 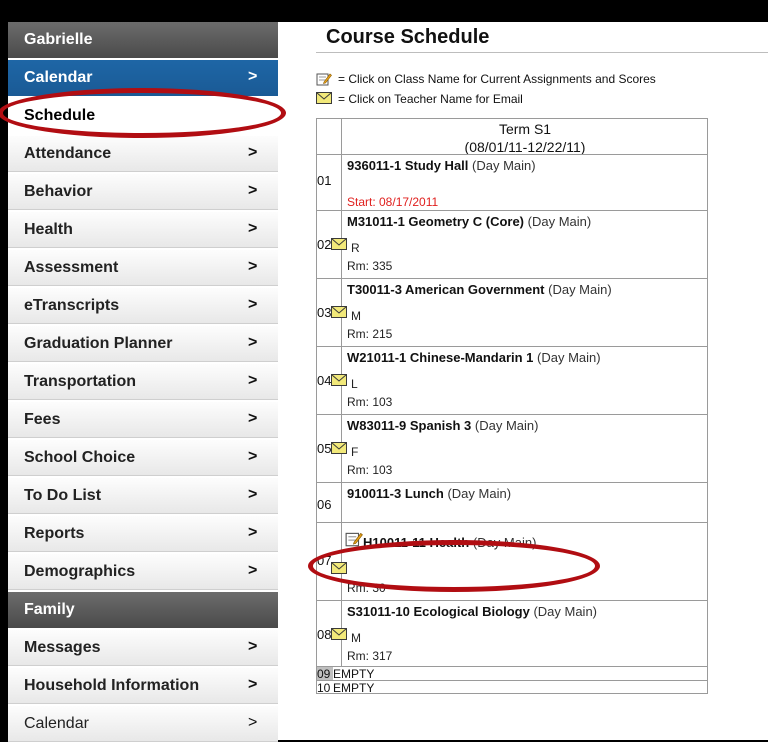 What do you see at coordinates (512, 673) in the screenshot?
I see `period-row-09: 09 EMPTY` at bounding box center [512, 673].